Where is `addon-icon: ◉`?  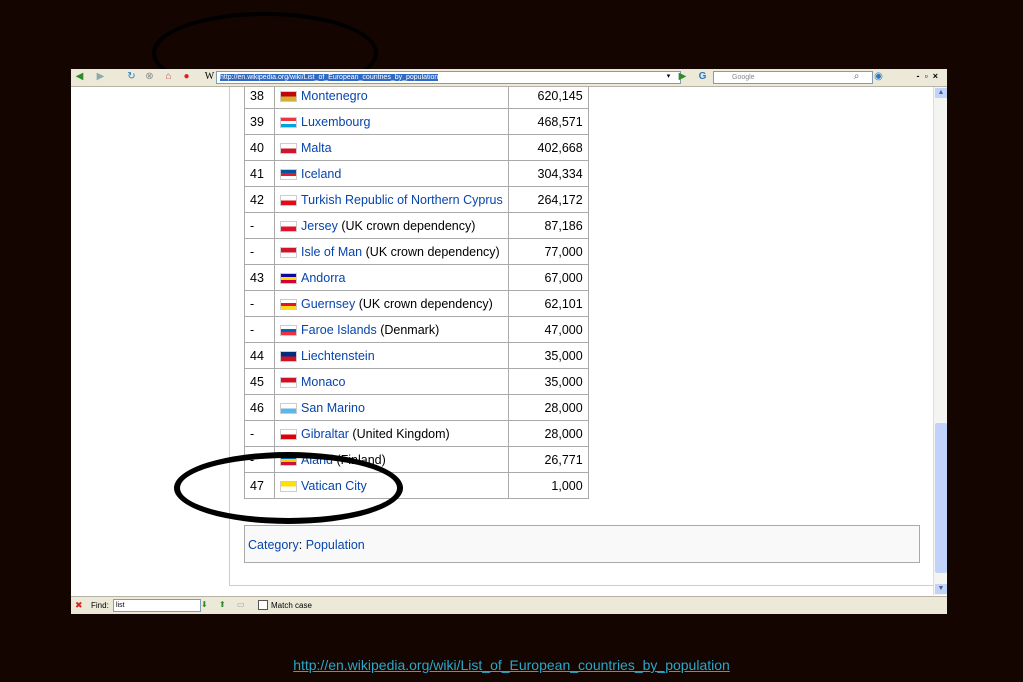 addon-icon: ◉ is located at coordinates (878, 76).